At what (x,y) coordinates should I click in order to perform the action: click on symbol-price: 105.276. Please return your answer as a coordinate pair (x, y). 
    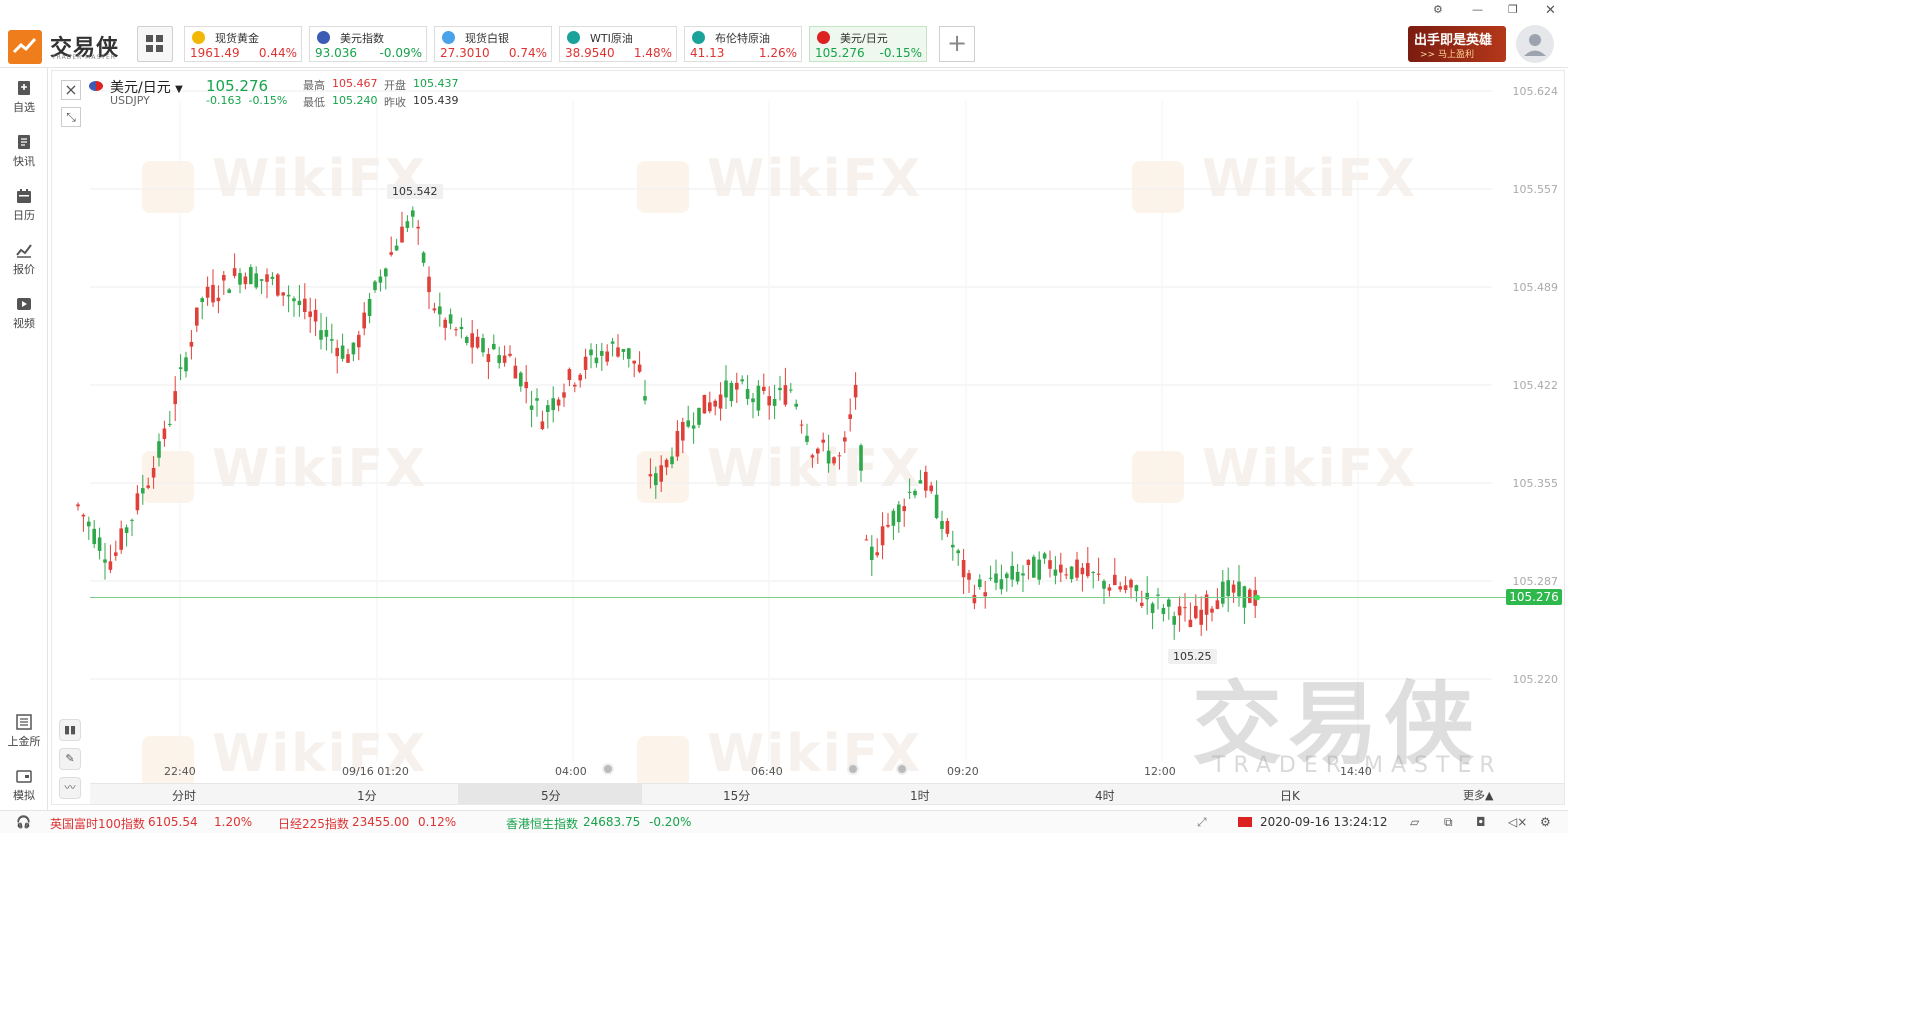
    Looking at the image, I should click on (237, 86).